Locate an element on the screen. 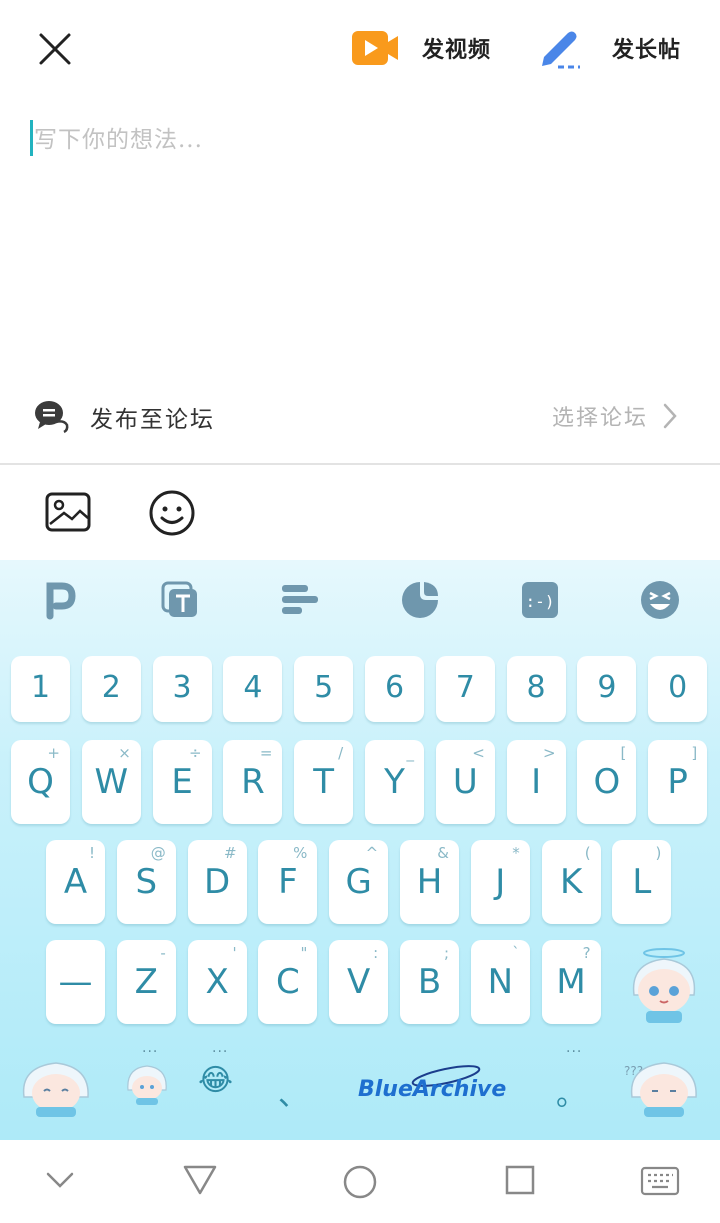  key-symbol: ! is located at coordinates (91, 853).